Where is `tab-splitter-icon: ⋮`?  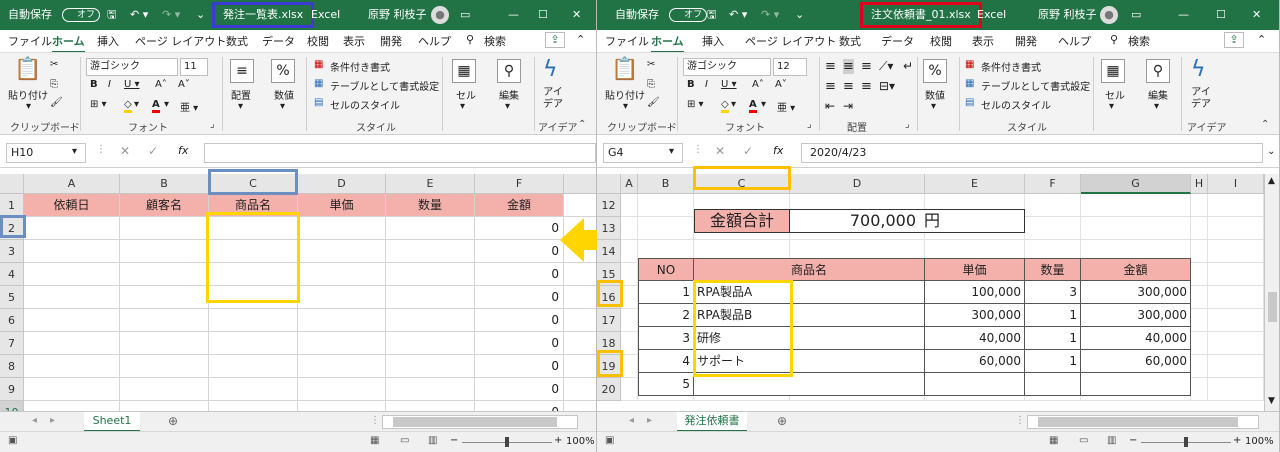
tab-splitter-icon: ⋮ is located at coordinates (1020, 420).